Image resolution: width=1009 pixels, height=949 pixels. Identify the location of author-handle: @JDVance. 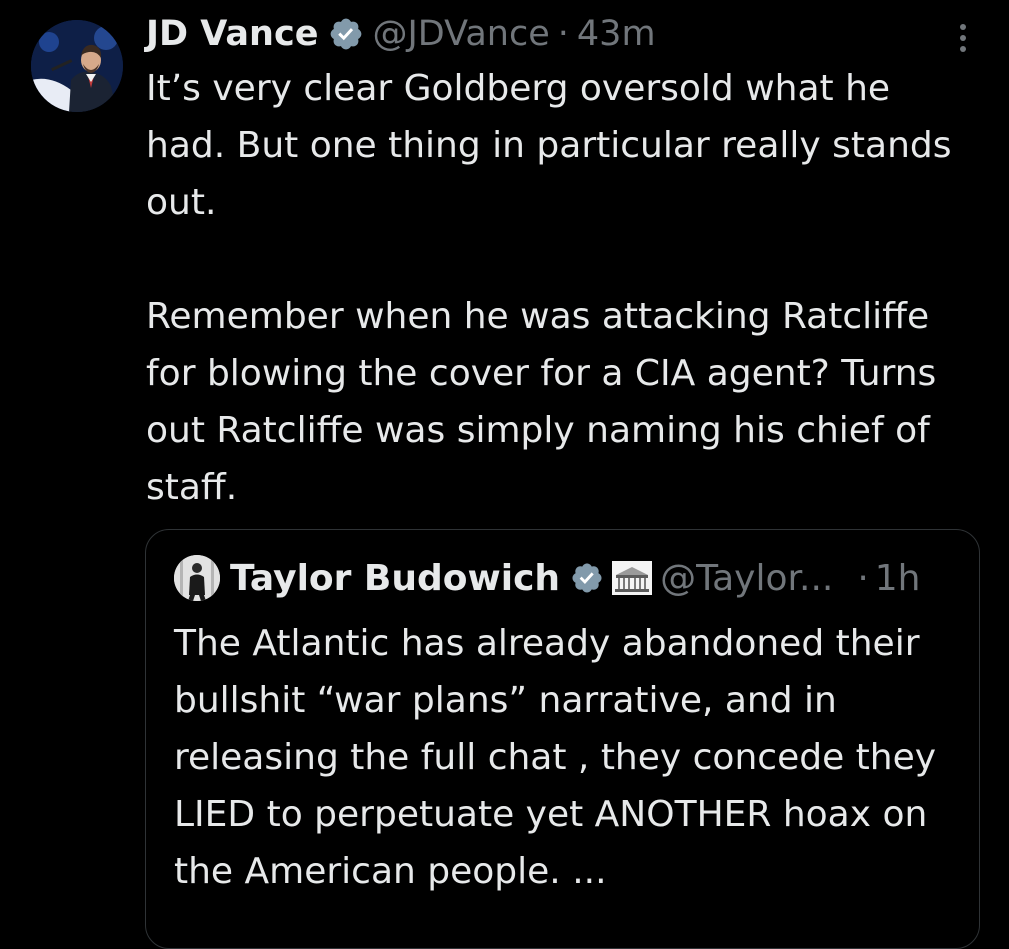
(460, 34).